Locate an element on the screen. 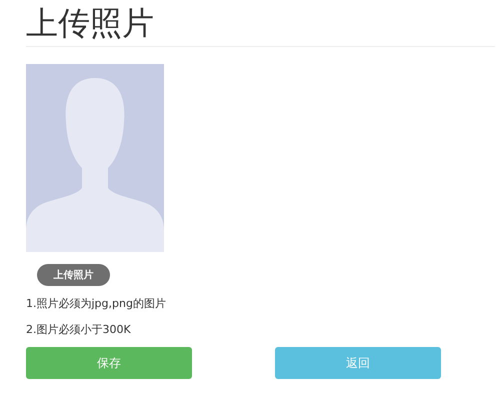 The image size is (499, 400). upload-photo-button: 上传照片 is located at coordinates (73, 275).